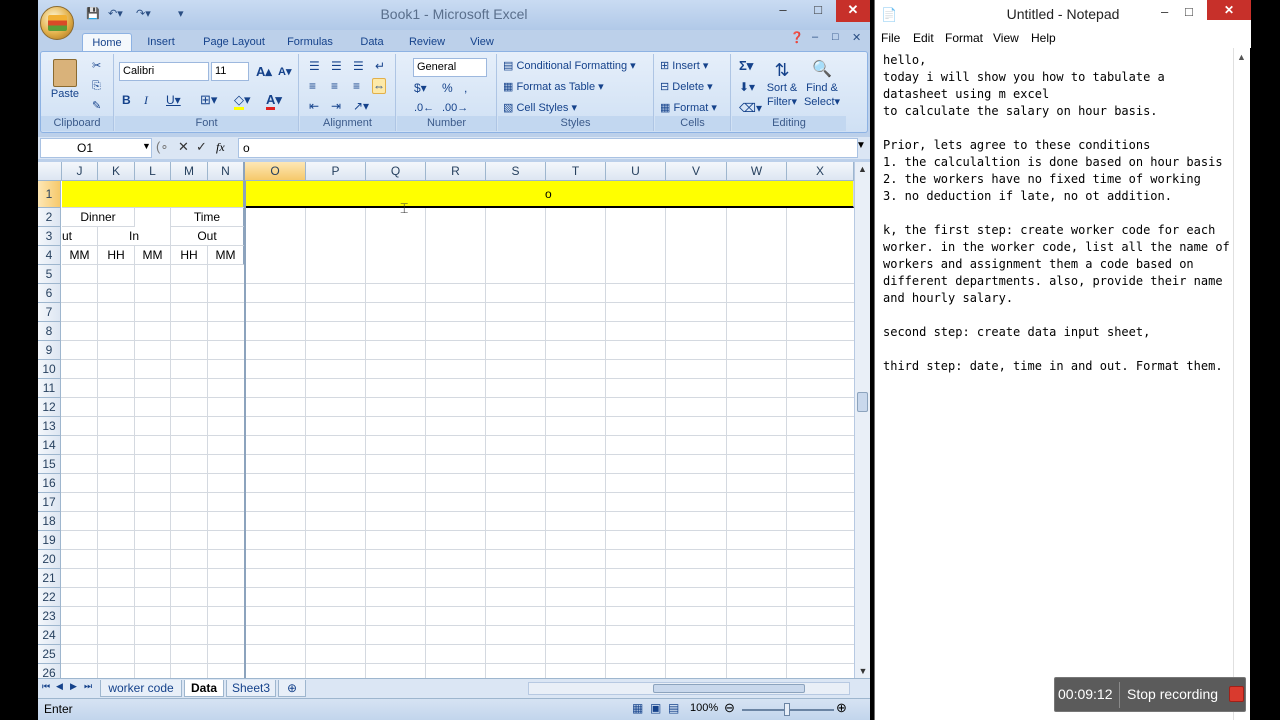  I want to click on find-select-button: 🔍 Find & Select▾, so click(822, 84).